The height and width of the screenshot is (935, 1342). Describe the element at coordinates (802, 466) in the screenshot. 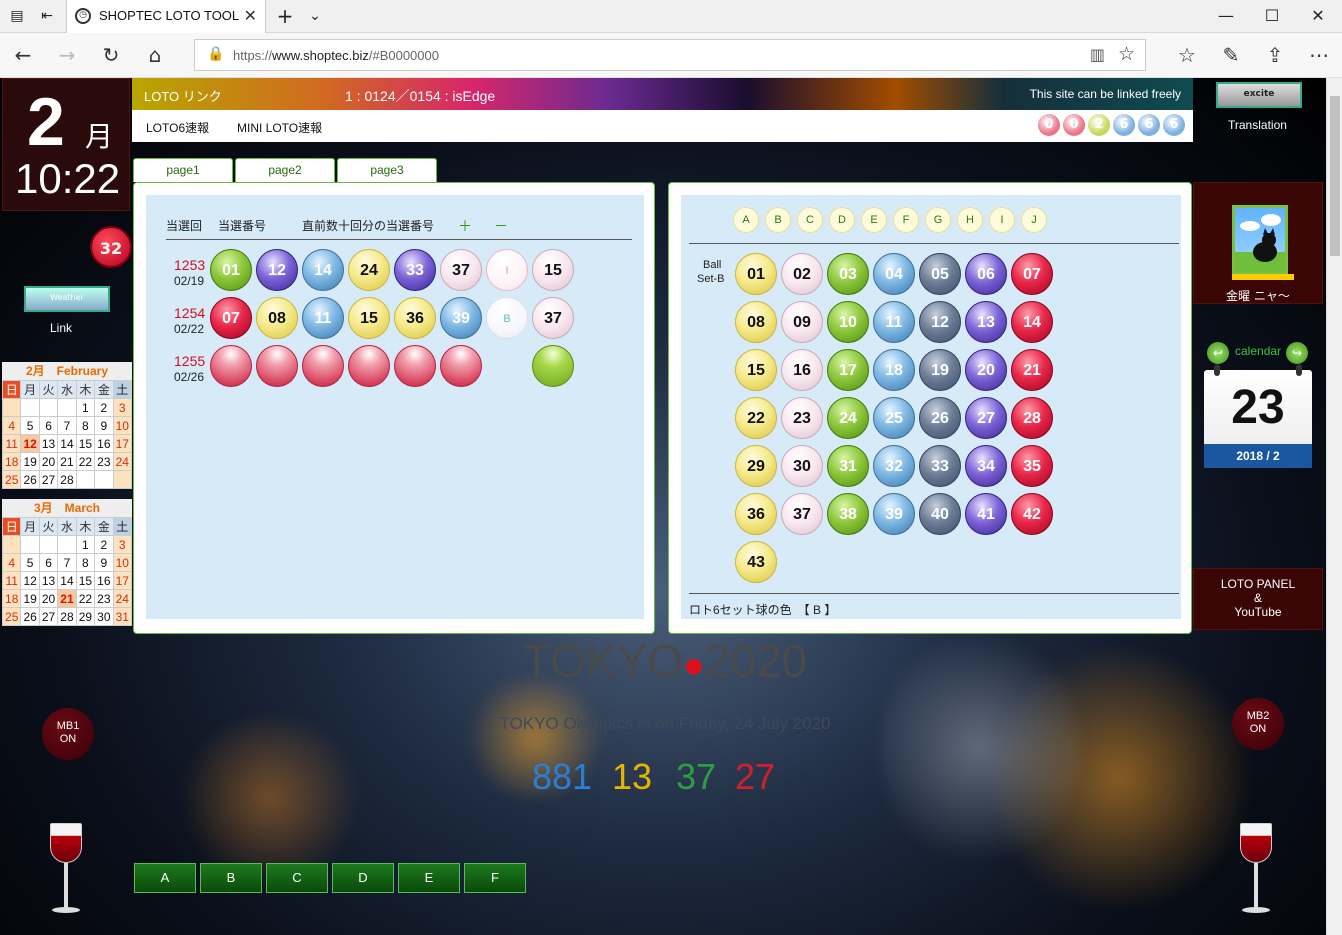

I see `number-ball: 30` at that location.